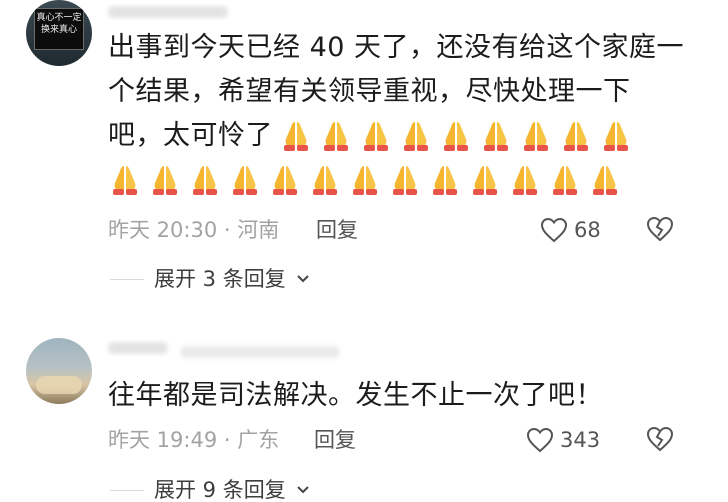 Image resolution: width=728 pixels, height=502 pixels. What do you see at coordinates (335, 440) in the screenshot?
I see `reply-button: 回复` at bounding box center [335, 440].